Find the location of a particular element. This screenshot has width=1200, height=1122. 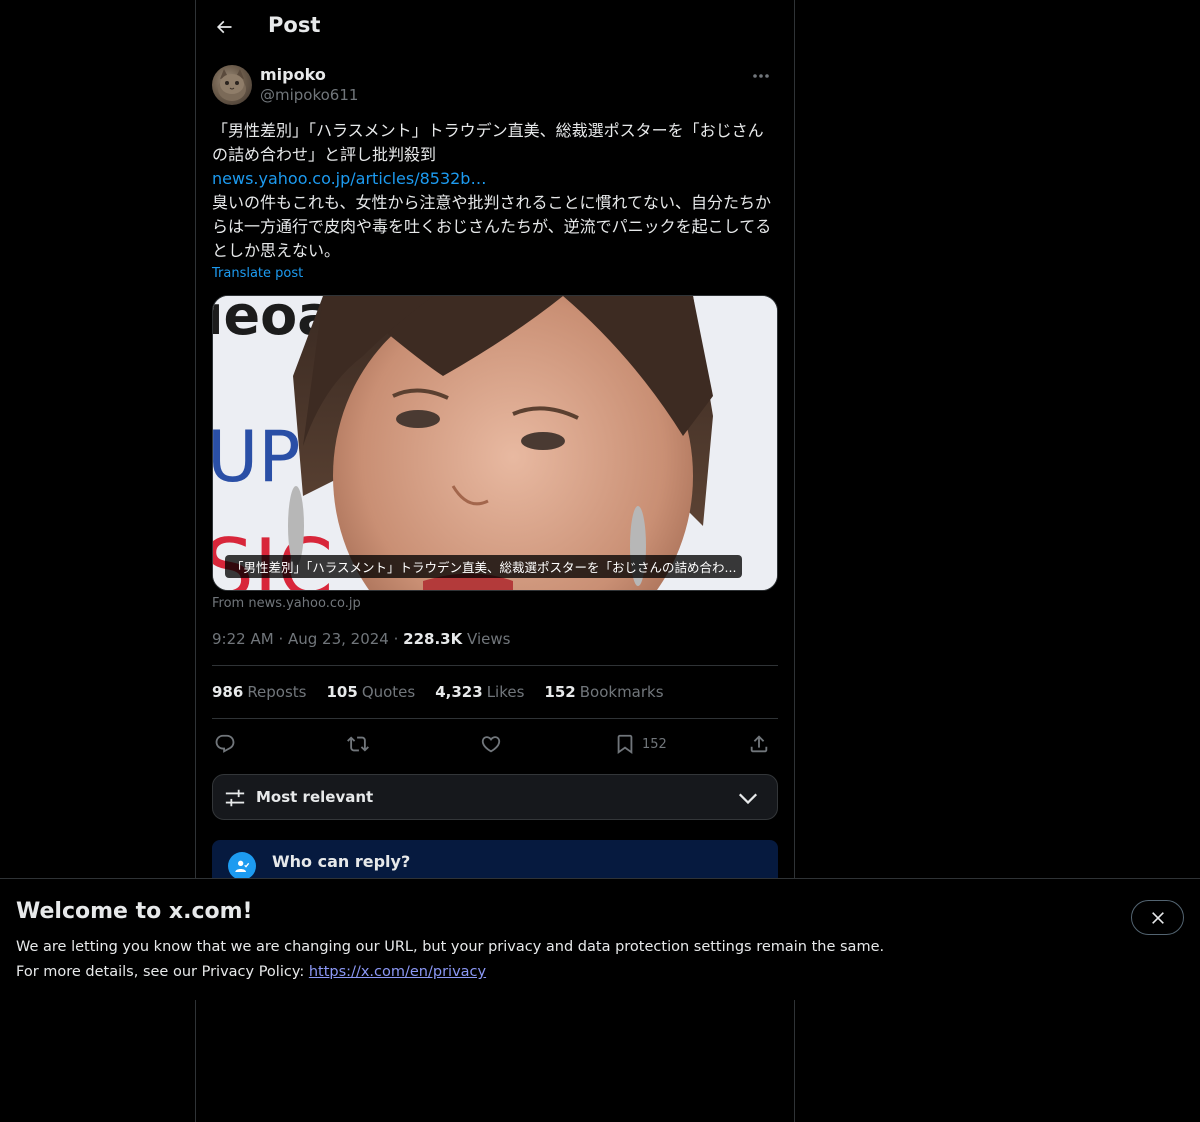

repost-button is located at coordinates (358, 744).